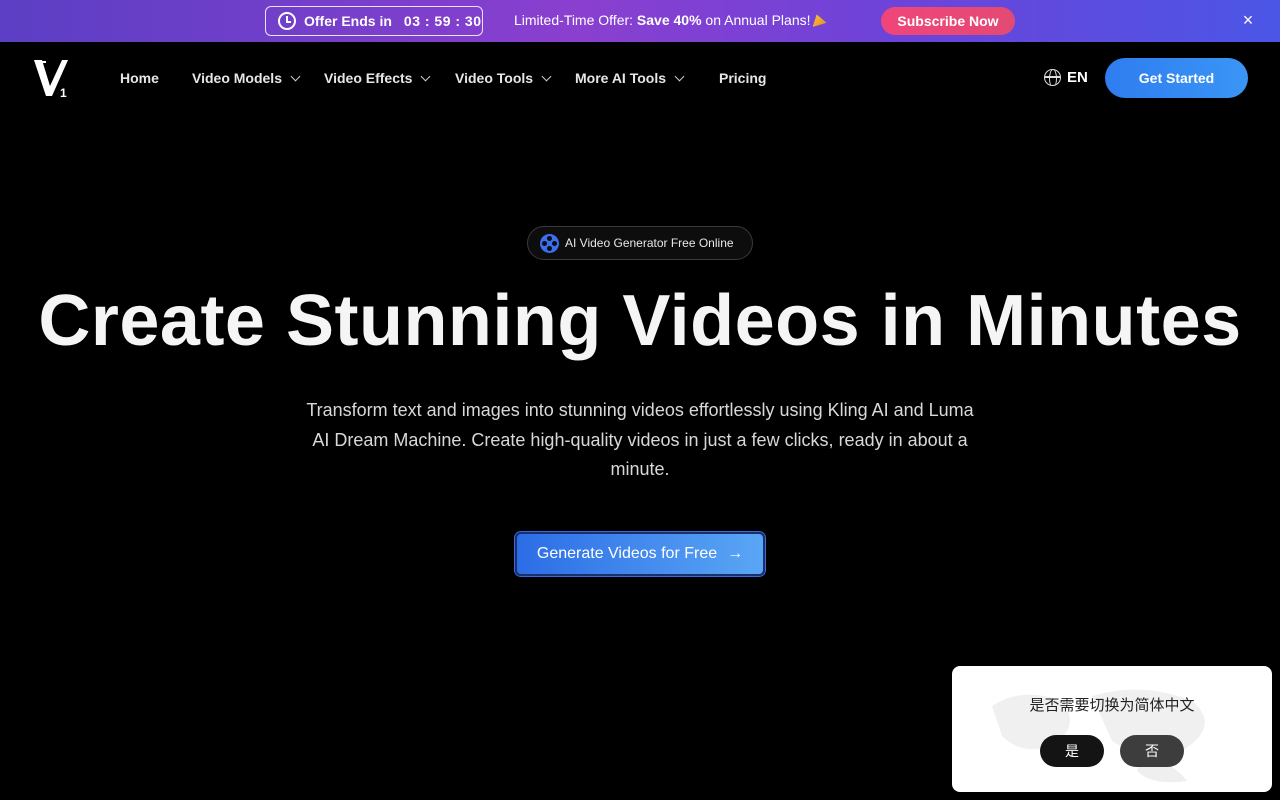  What do you see at coordinates (1066, 77) in the screenshot?
I see `language-selector: EN` at bounding box center [1066, 77].